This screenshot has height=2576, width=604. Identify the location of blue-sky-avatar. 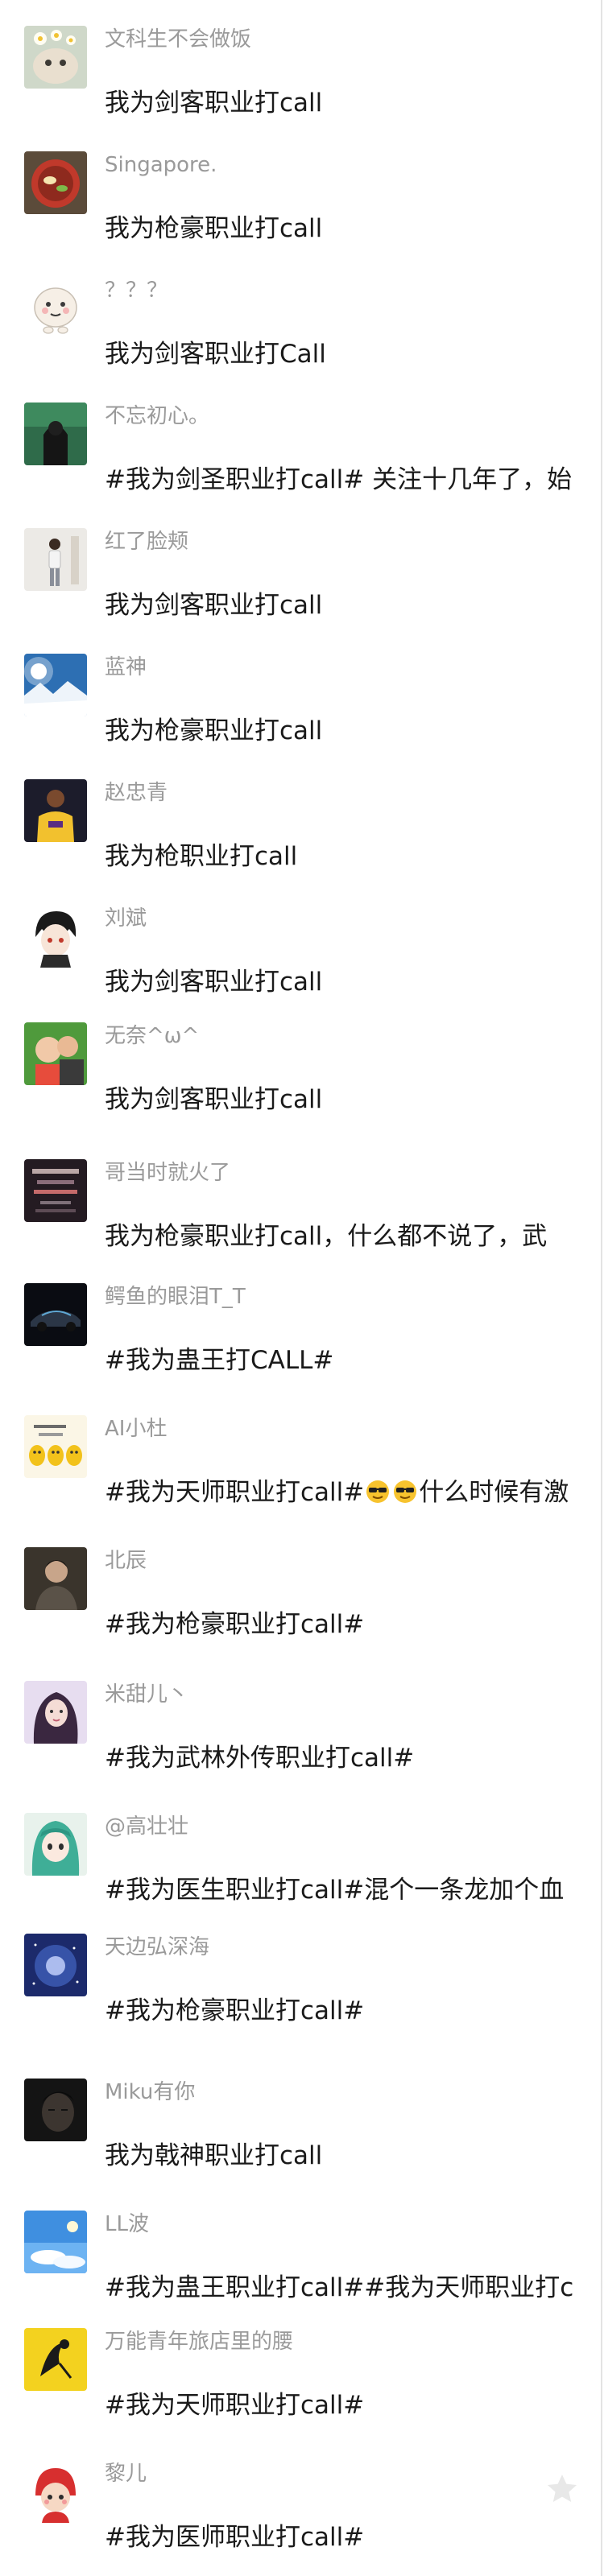
(55, 2242).